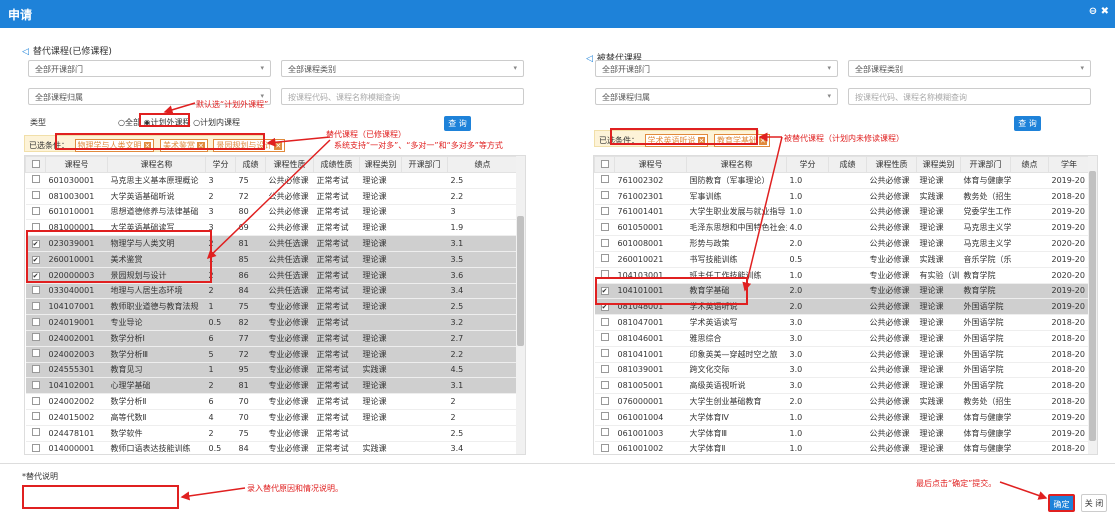  I want to click on left-dept-select: 全部开课部门 ▾, so click(149, 68).